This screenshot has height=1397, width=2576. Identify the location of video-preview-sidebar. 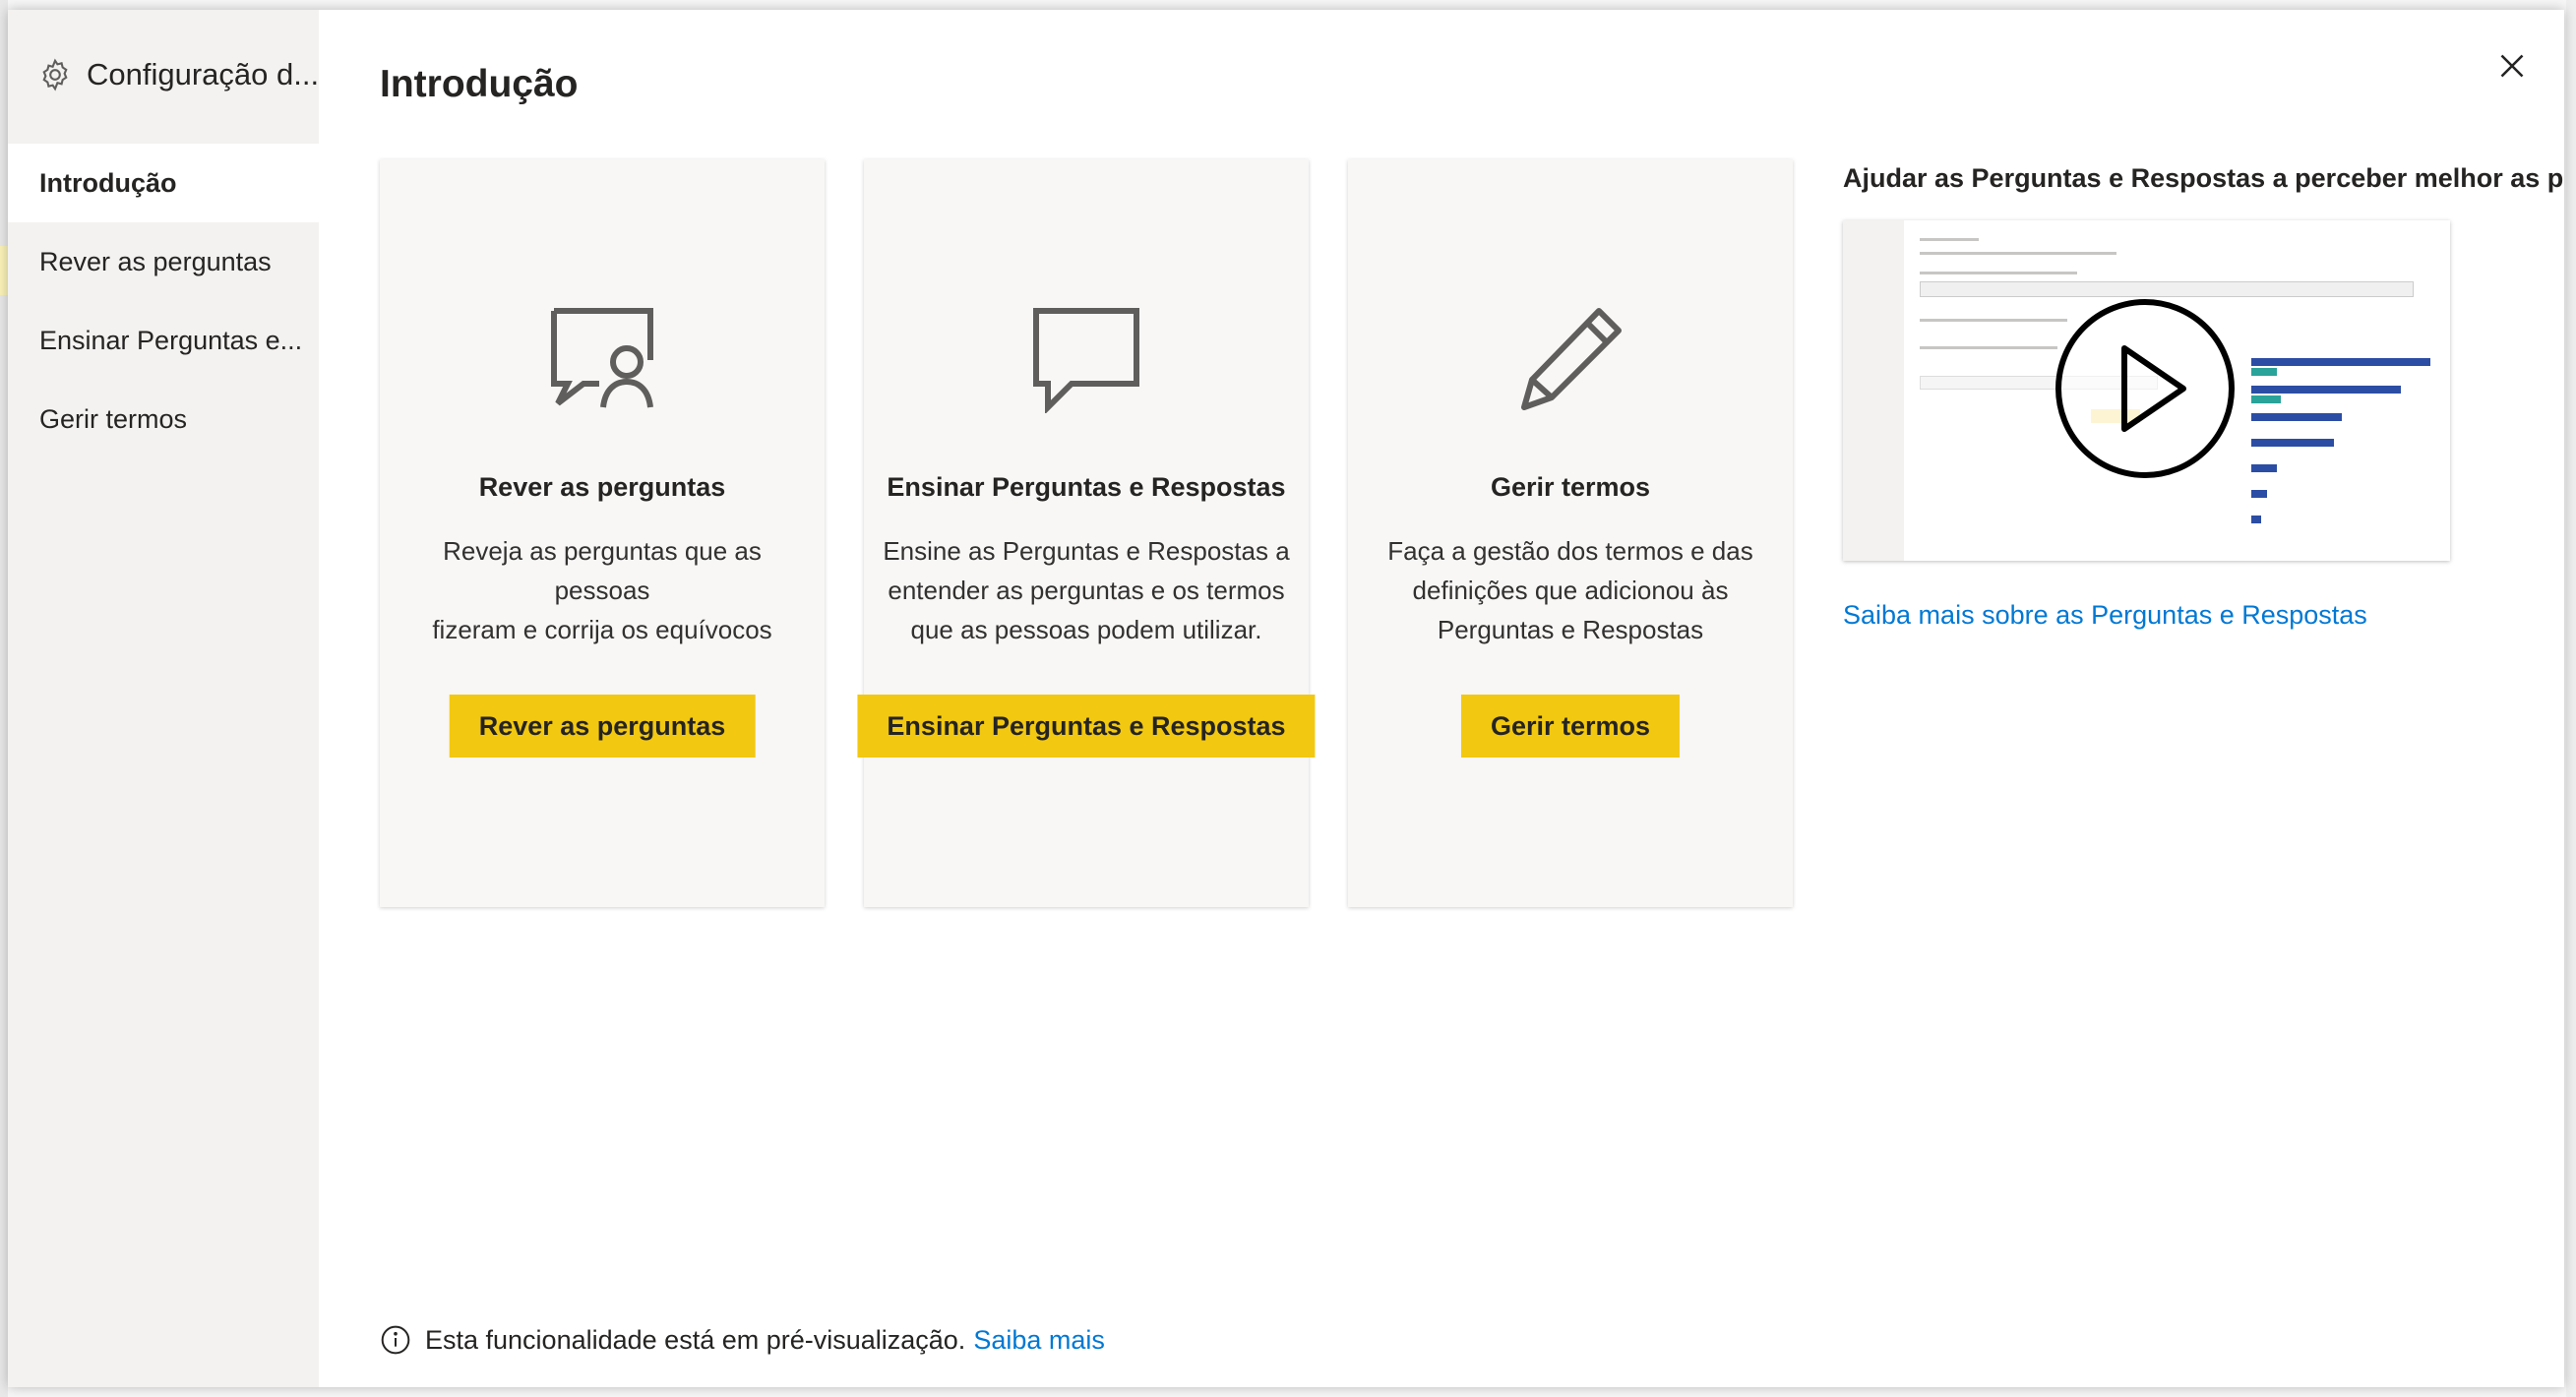
(1873, 390).